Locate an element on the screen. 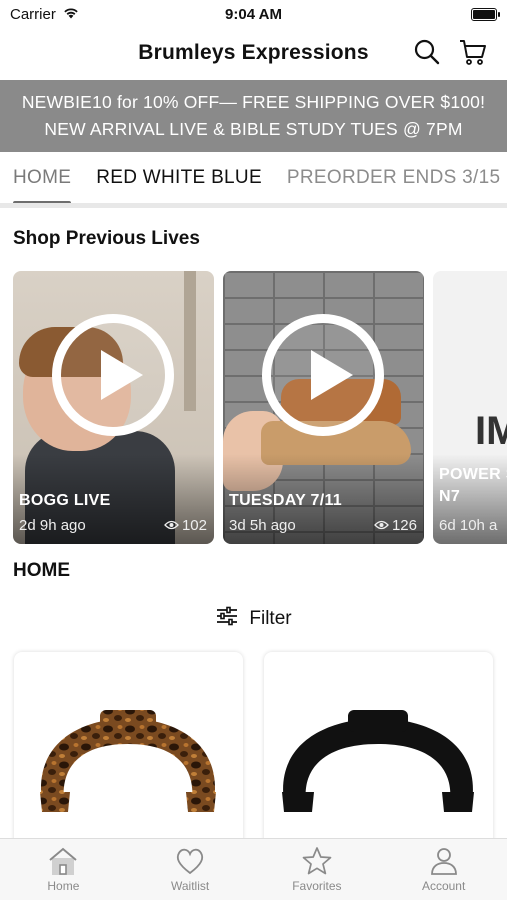 The image size is (507, 900). status-left: Carrier is located at coordinates (45, 14).